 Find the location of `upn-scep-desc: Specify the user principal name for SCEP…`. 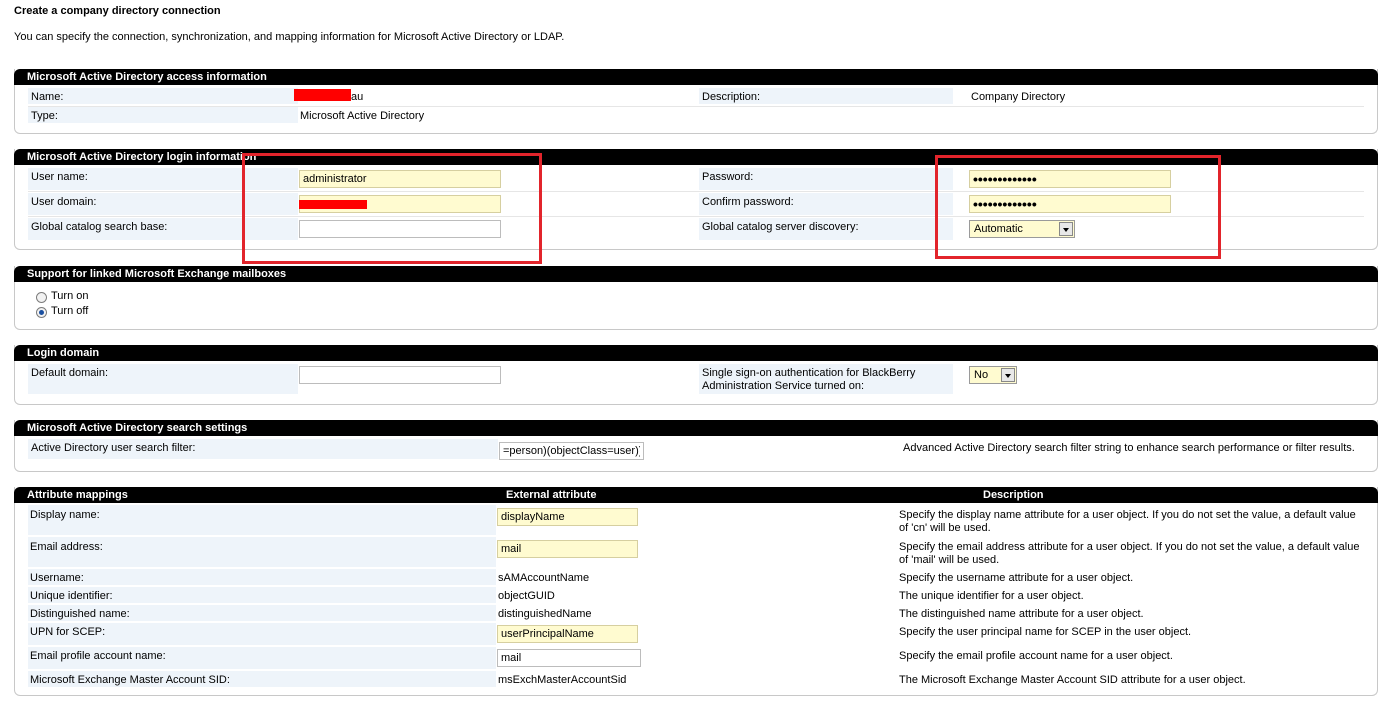

upn-scep-desc: Specify the user principal name for SCEP… is located at coordinates (1045, 632).